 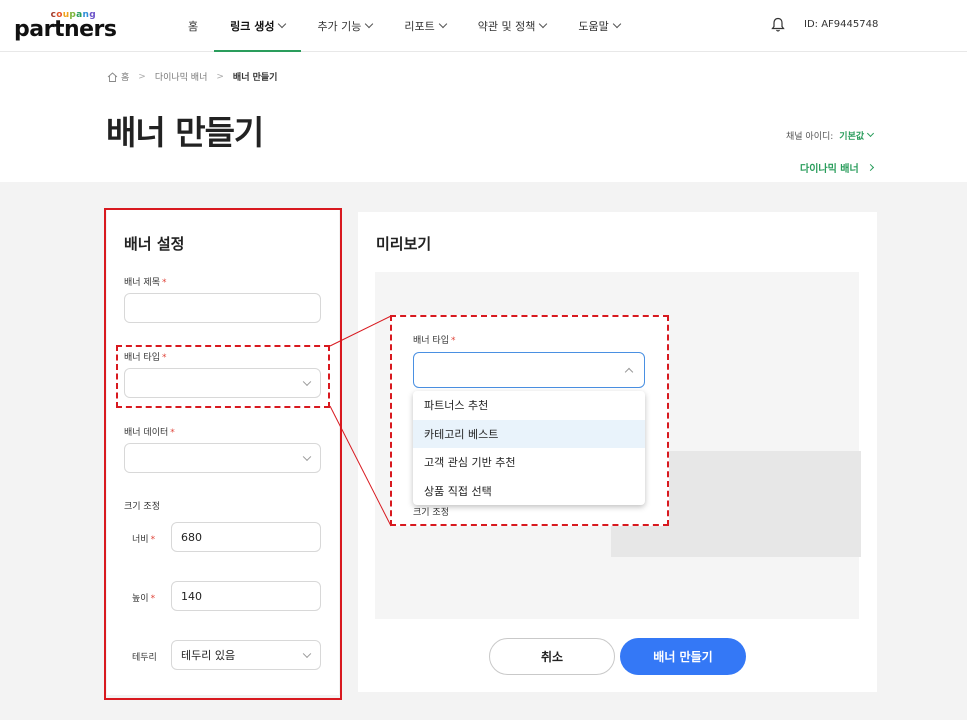 What do you see at coordinates (246, 655) in the screenshot?
I see `border-select: 테두리 있음` at bounding box center [246, 655].